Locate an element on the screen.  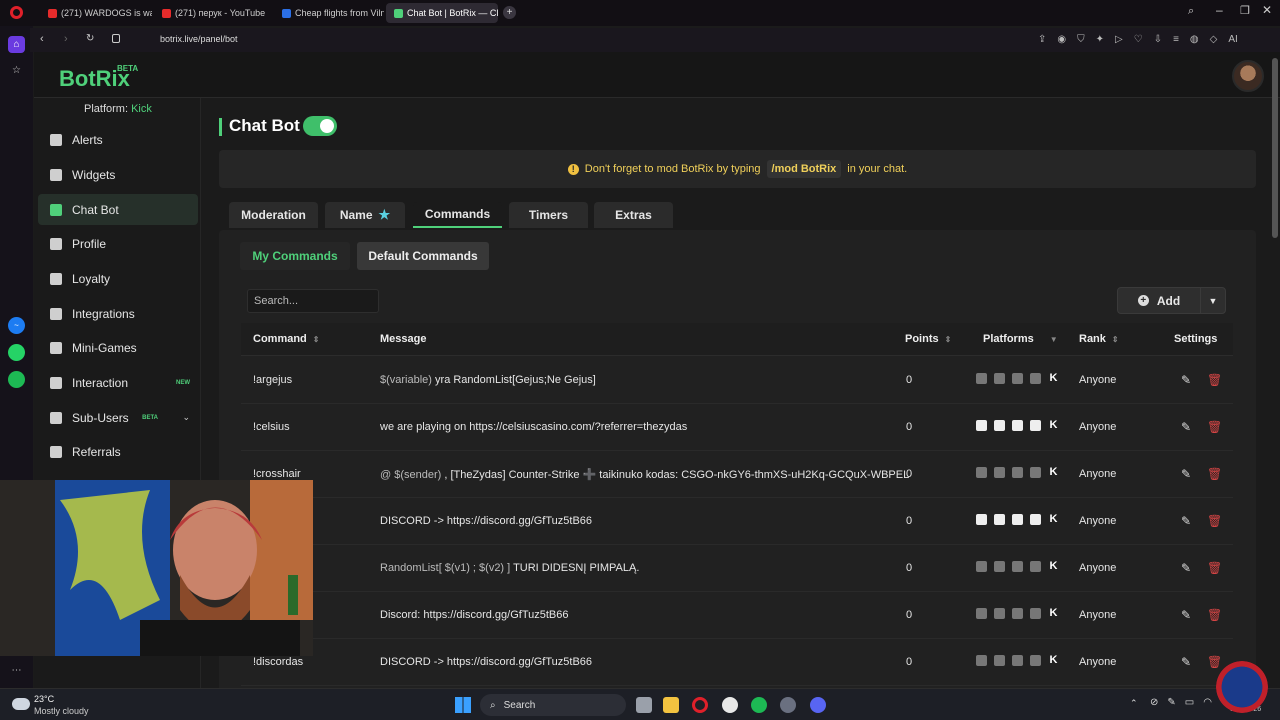
sidebar-item-referrals: Referrals is located at coordinates (118, 451).